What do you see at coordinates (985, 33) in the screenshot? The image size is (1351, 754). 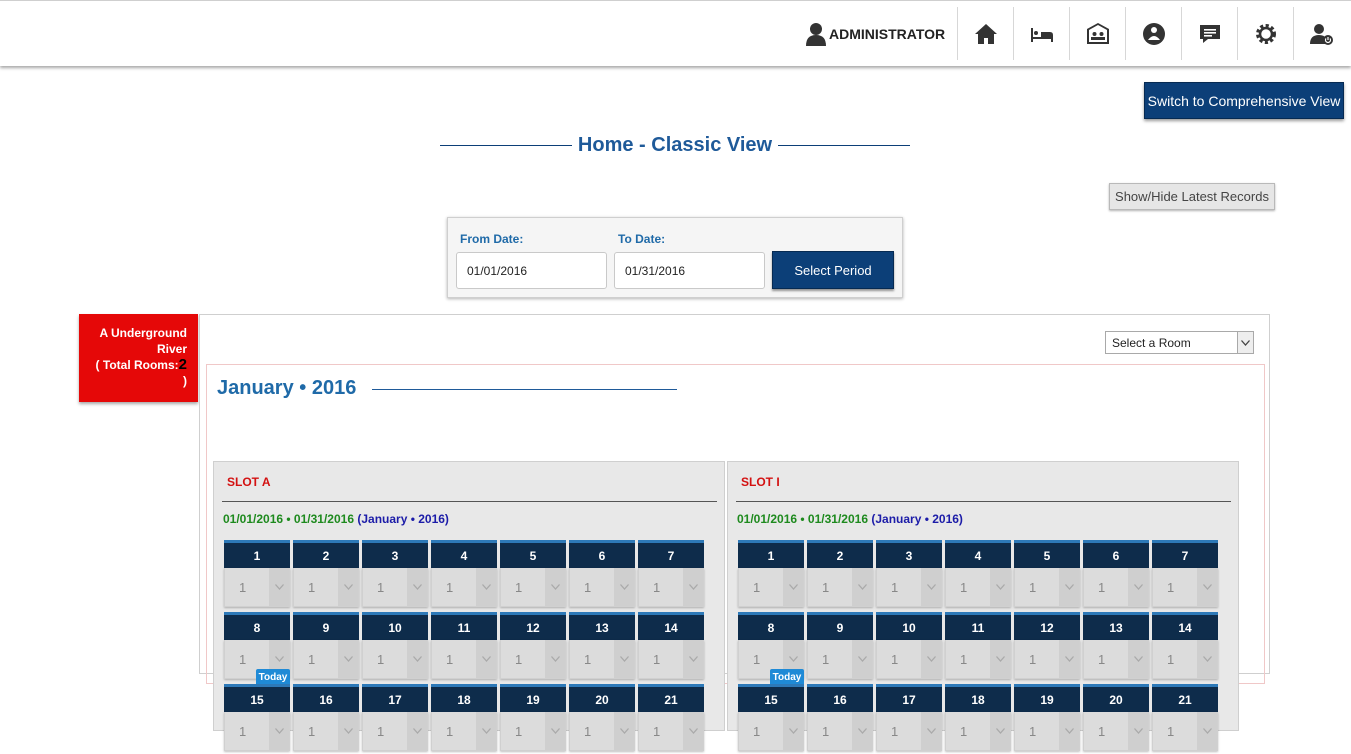 I see `nav-home-button` at bounding box center [985, 33].